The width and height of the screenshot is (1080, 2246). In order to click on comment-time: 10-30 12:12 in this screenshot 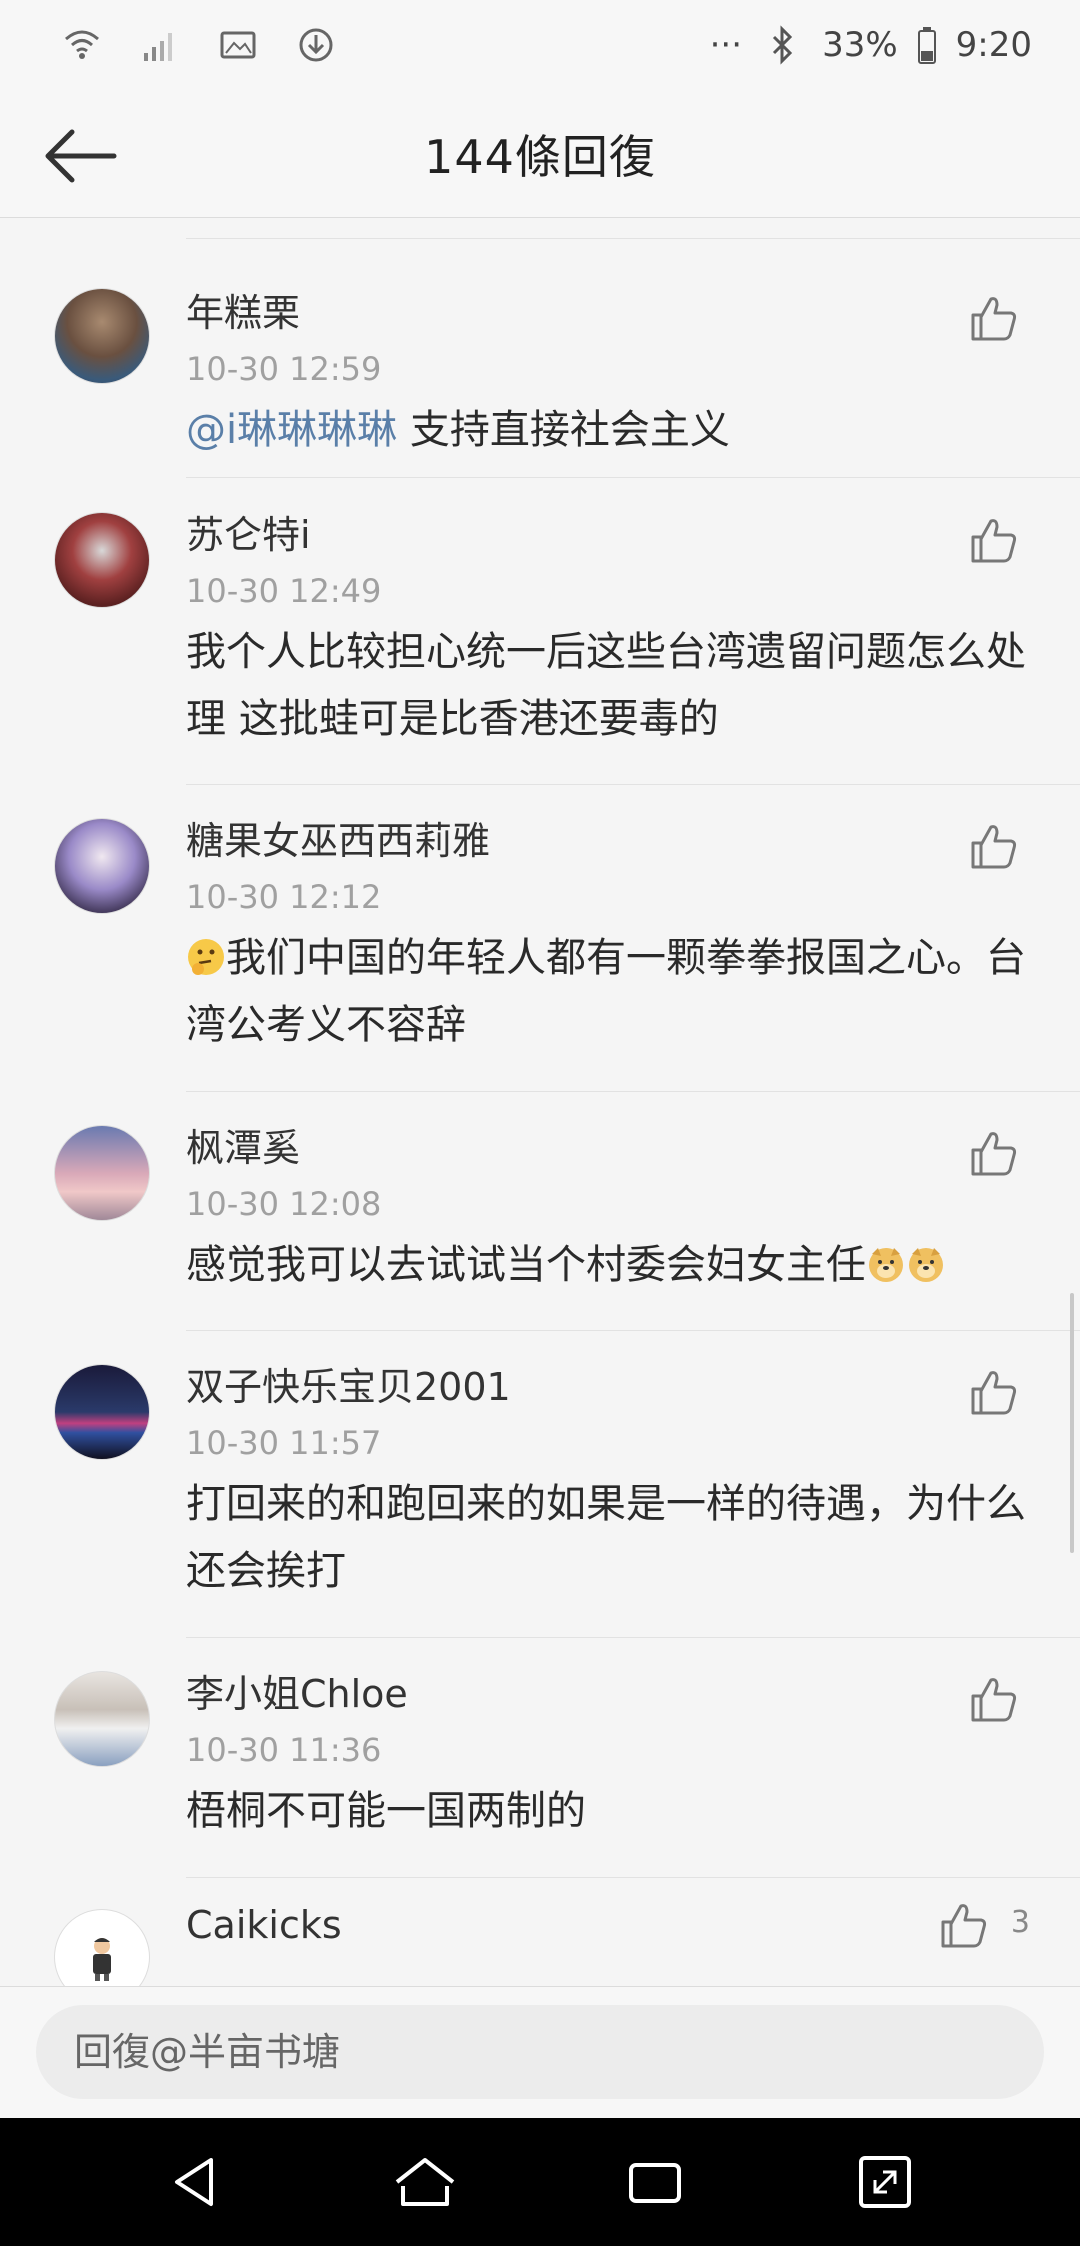, I will do `click(284, 897)`.